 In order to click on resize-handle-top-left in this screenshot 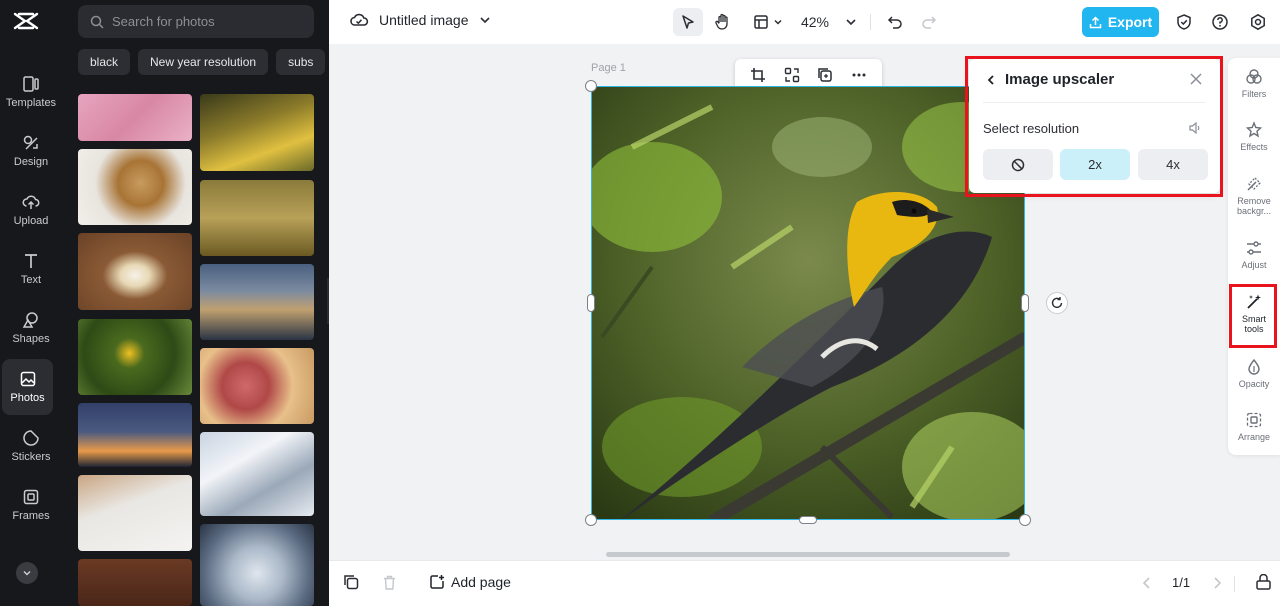, I will do `click(591, 86)`.